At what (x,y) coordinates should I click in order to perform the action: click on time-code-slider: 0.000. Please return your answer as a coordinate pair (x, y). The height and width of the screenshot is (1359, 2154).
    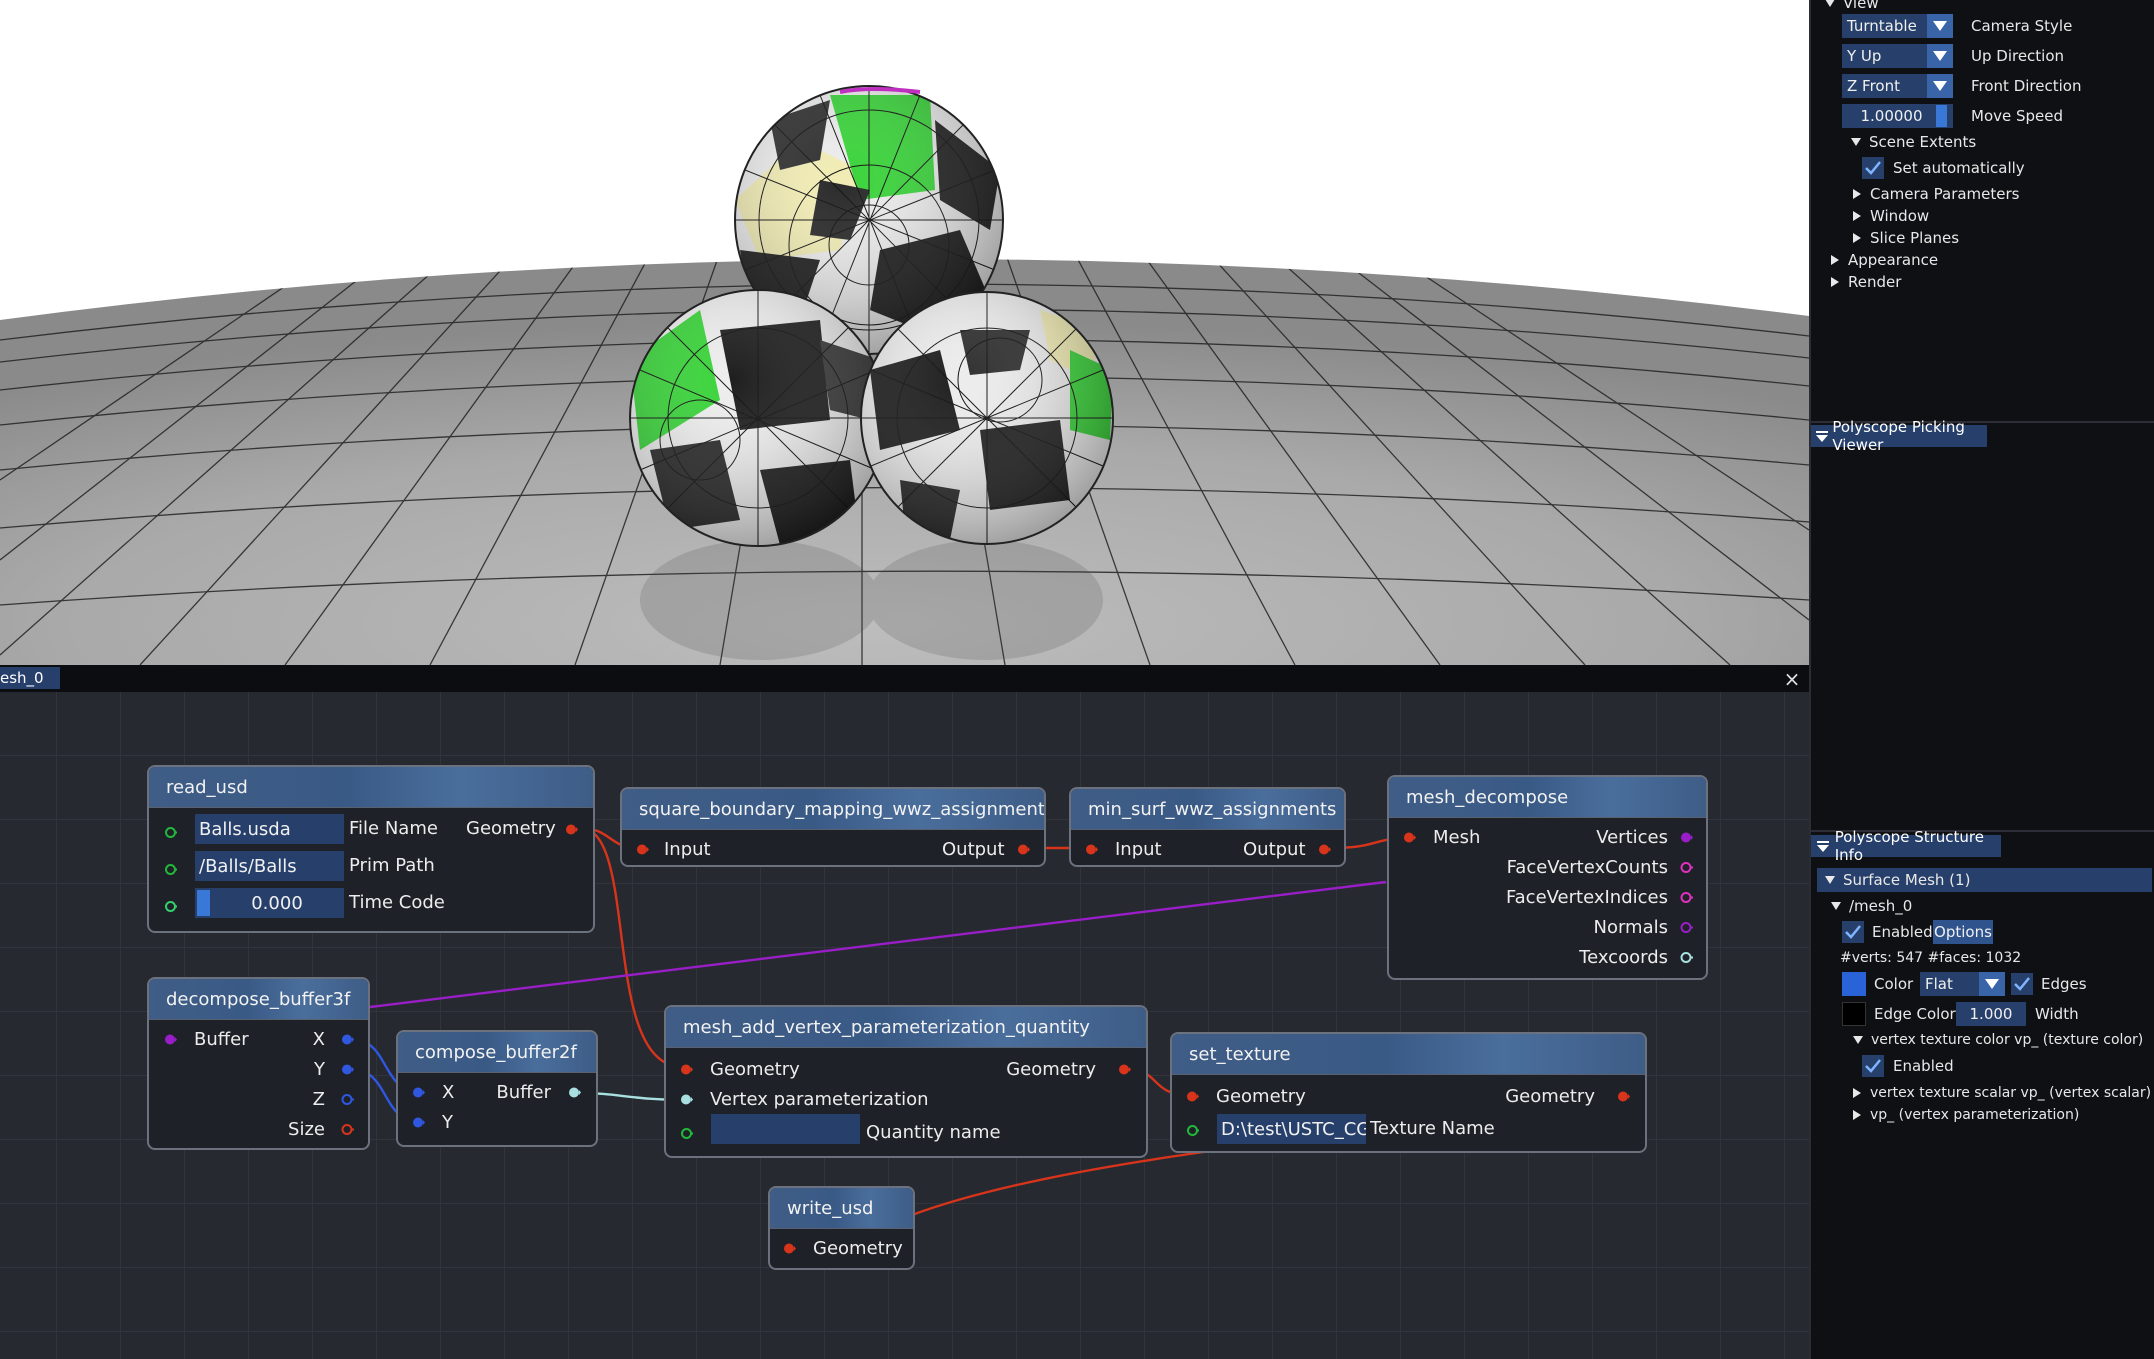
    Looking at the image, I should click on (269, 903).